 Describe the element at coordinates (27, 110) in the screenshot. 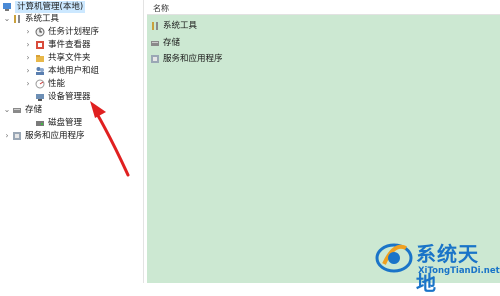

I see `tree-item-storage: 存储` at that location.